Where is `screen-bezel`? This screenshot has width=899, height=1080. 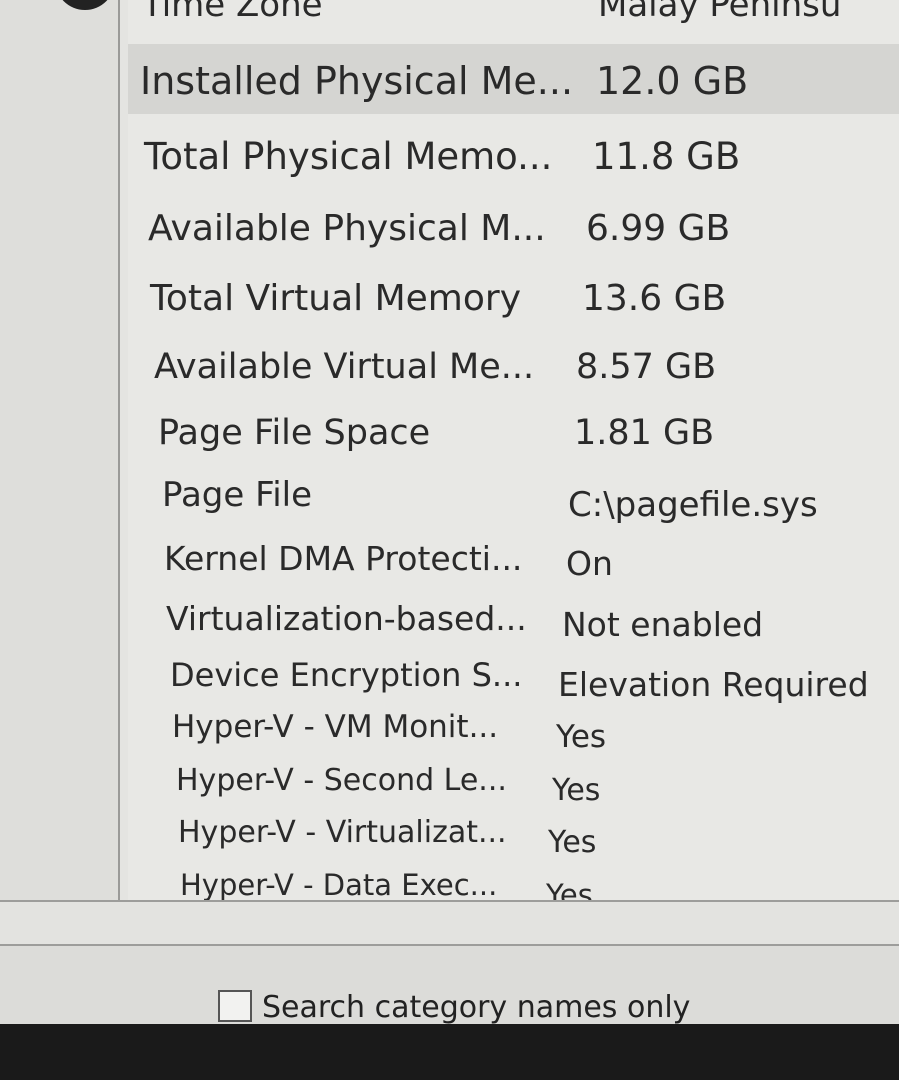 screen-bezel is located at coordinates (449, 1052).